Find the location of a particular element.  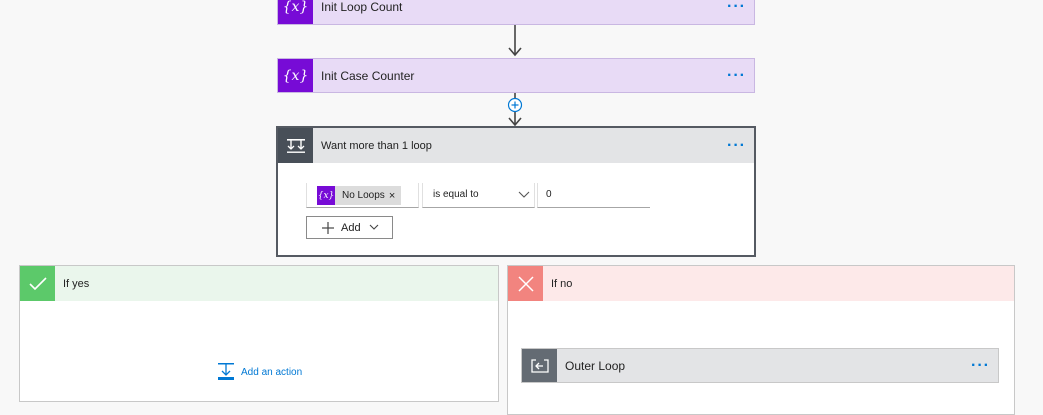

operator-dropdown: is equal to is located at coordinates (478, 195).